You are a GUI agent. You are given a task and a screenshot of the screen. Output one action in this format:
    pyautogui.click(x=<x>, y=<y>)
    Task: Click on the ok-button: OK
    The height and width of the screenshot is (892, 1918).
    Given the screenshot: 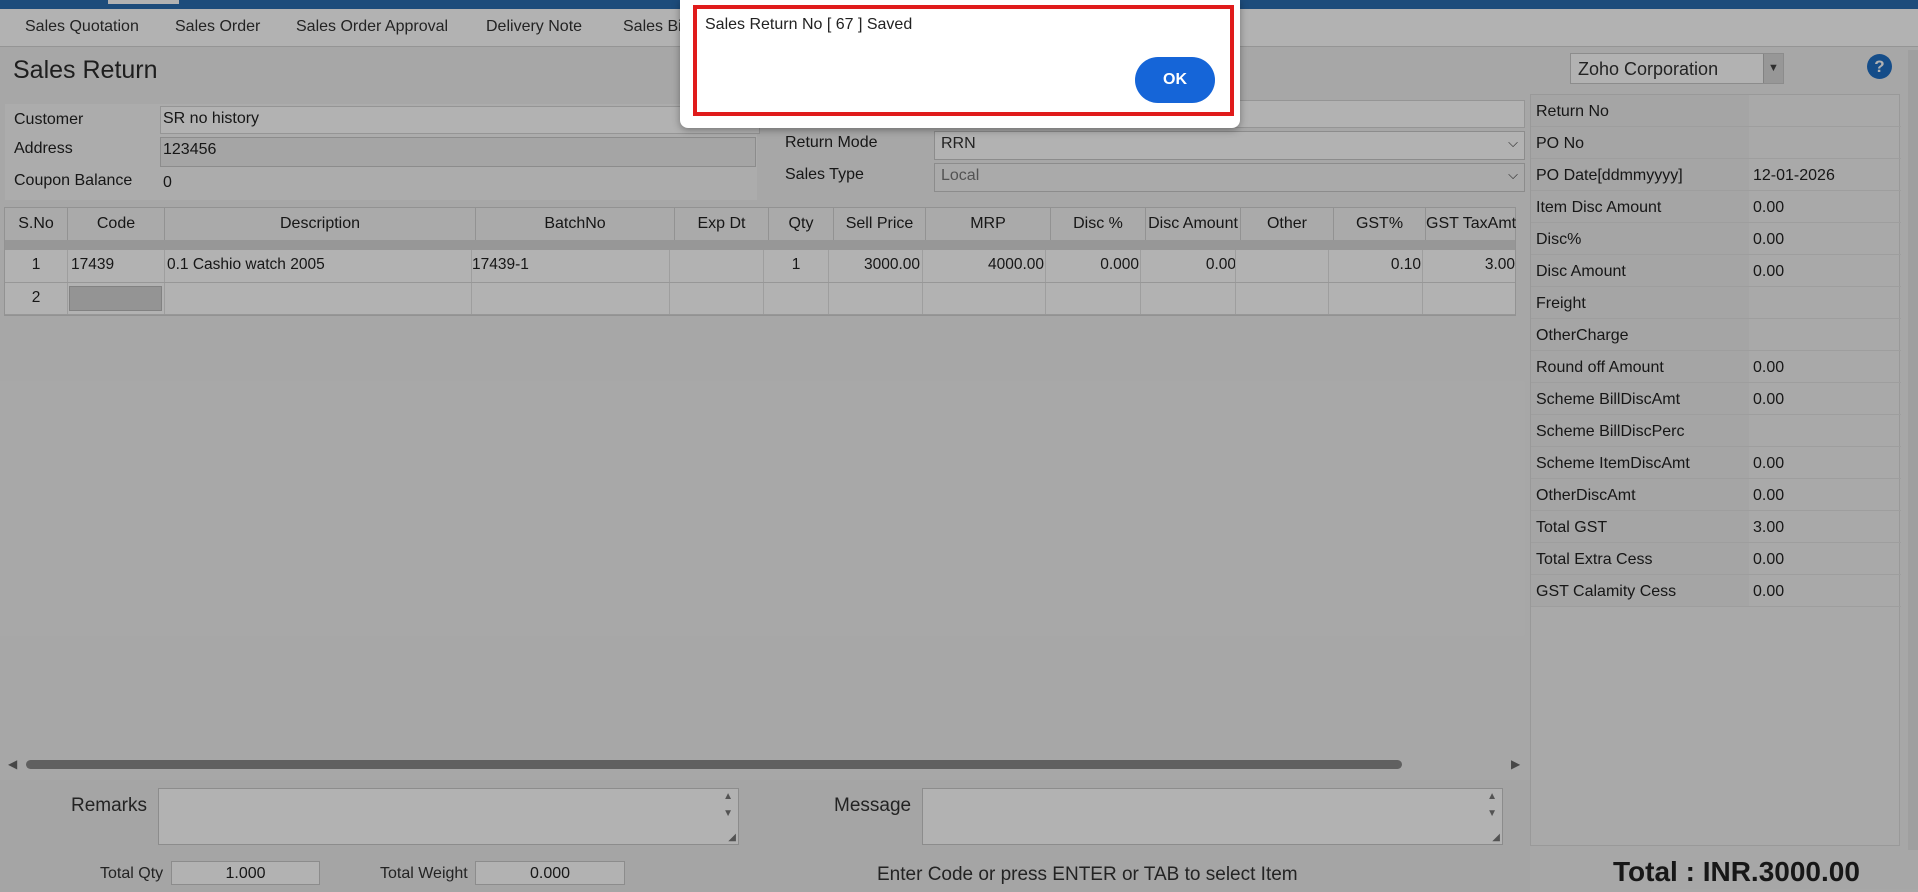 What is the action you would take?
    pyautogui.click(x=1175, y=80)
    